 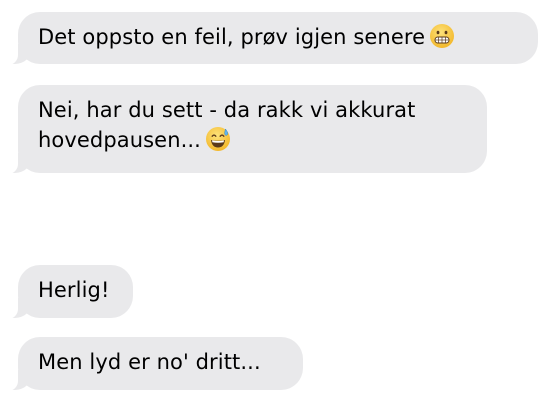 I want to click on message-bubble: Det oppsto en feil, prøv igjen senere, so click(x=272, y=38).